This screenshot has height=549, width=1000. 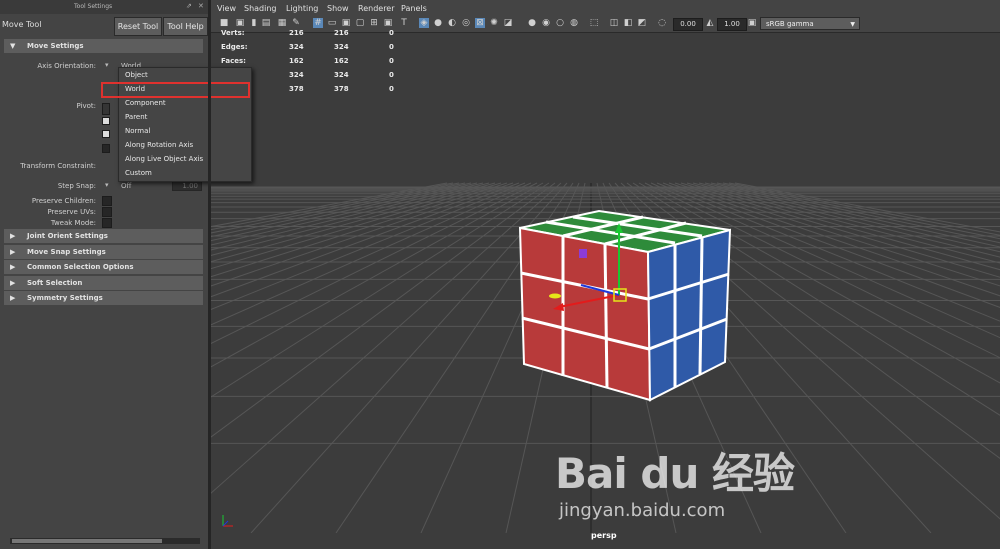 I want to click on menu-panels: Panels, so click(x=414, y=8).